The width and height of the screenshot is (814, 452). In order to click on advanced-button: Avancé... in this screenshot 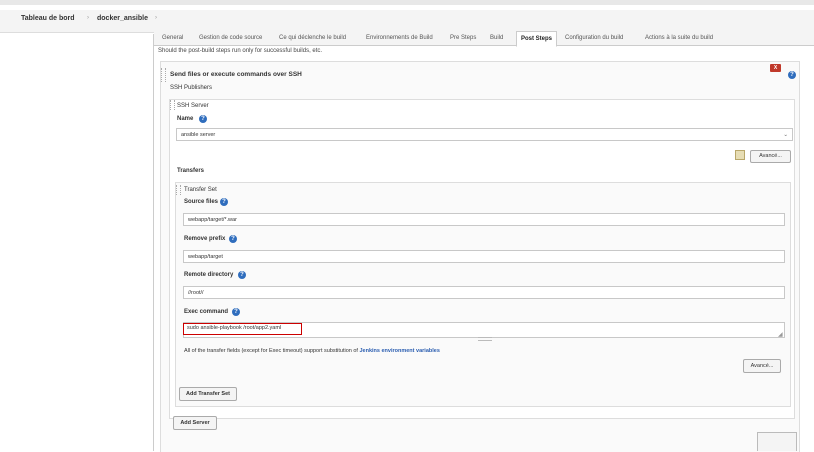, I will do `click(770, 156)`.